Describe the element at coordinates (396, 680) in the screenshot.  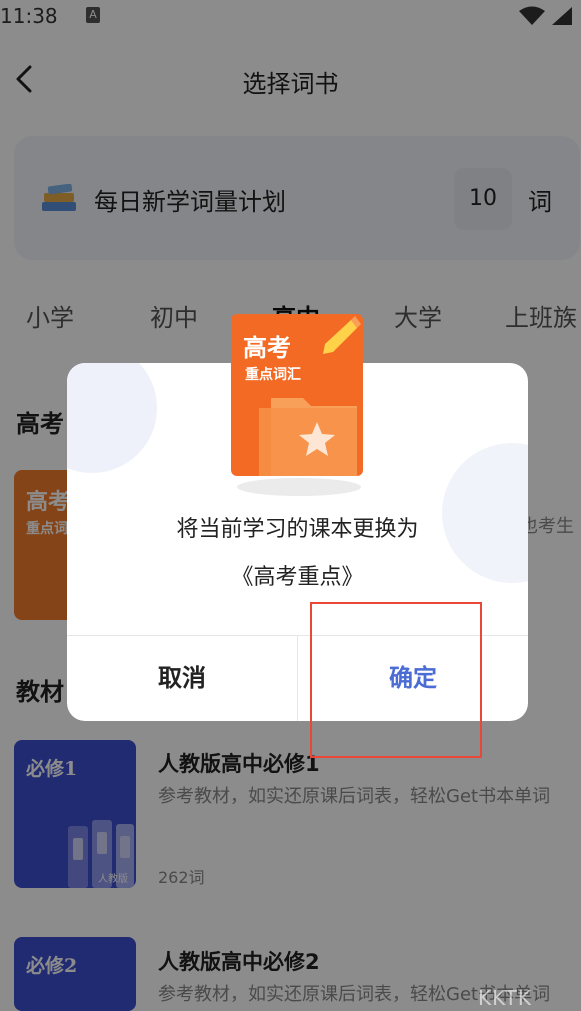
I see `confirm-highlight-annotation` at that location.